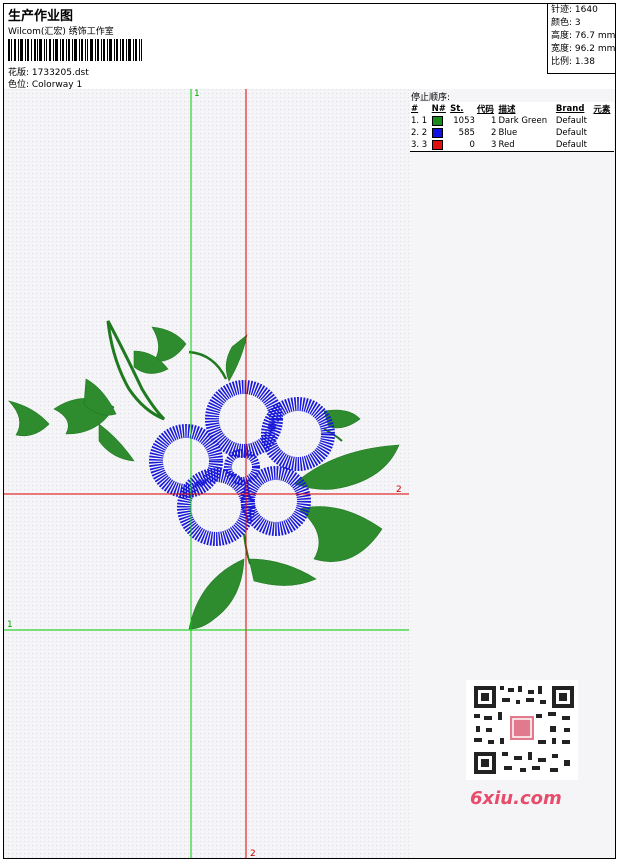  What do you see at coordinates (253, 853) in the screenshot?
I see `guide-label-v2: 2` at bounding box center [253, 853].